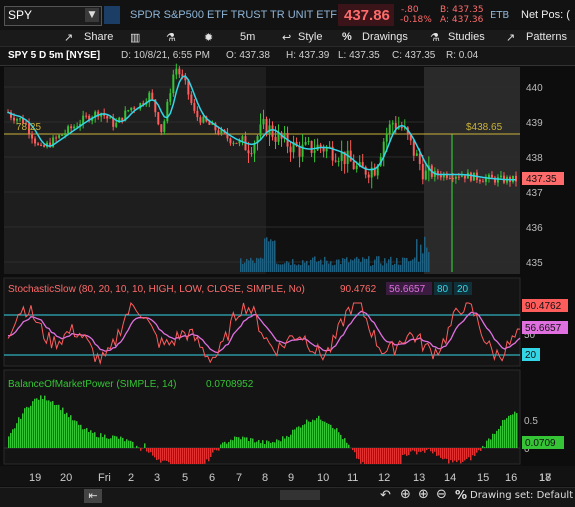 Image resolution: width=575 pixels, height=507 pixels. Describe the element at coordinates (28, 127) in the screenshot. I see `level-left-label: 78.25` at that location.